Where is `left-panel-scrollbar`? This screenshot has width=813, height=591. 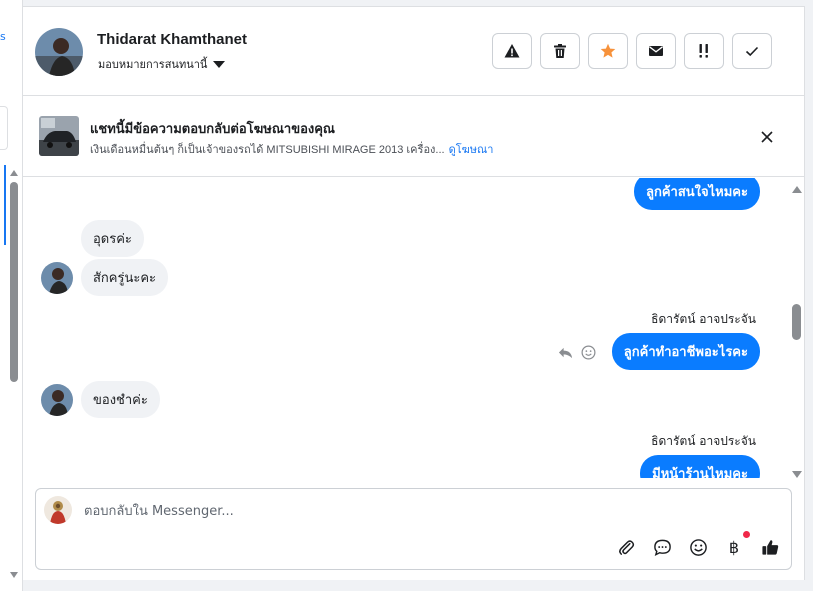
left-panel-scrollbar is located at coordinates (14, 374).